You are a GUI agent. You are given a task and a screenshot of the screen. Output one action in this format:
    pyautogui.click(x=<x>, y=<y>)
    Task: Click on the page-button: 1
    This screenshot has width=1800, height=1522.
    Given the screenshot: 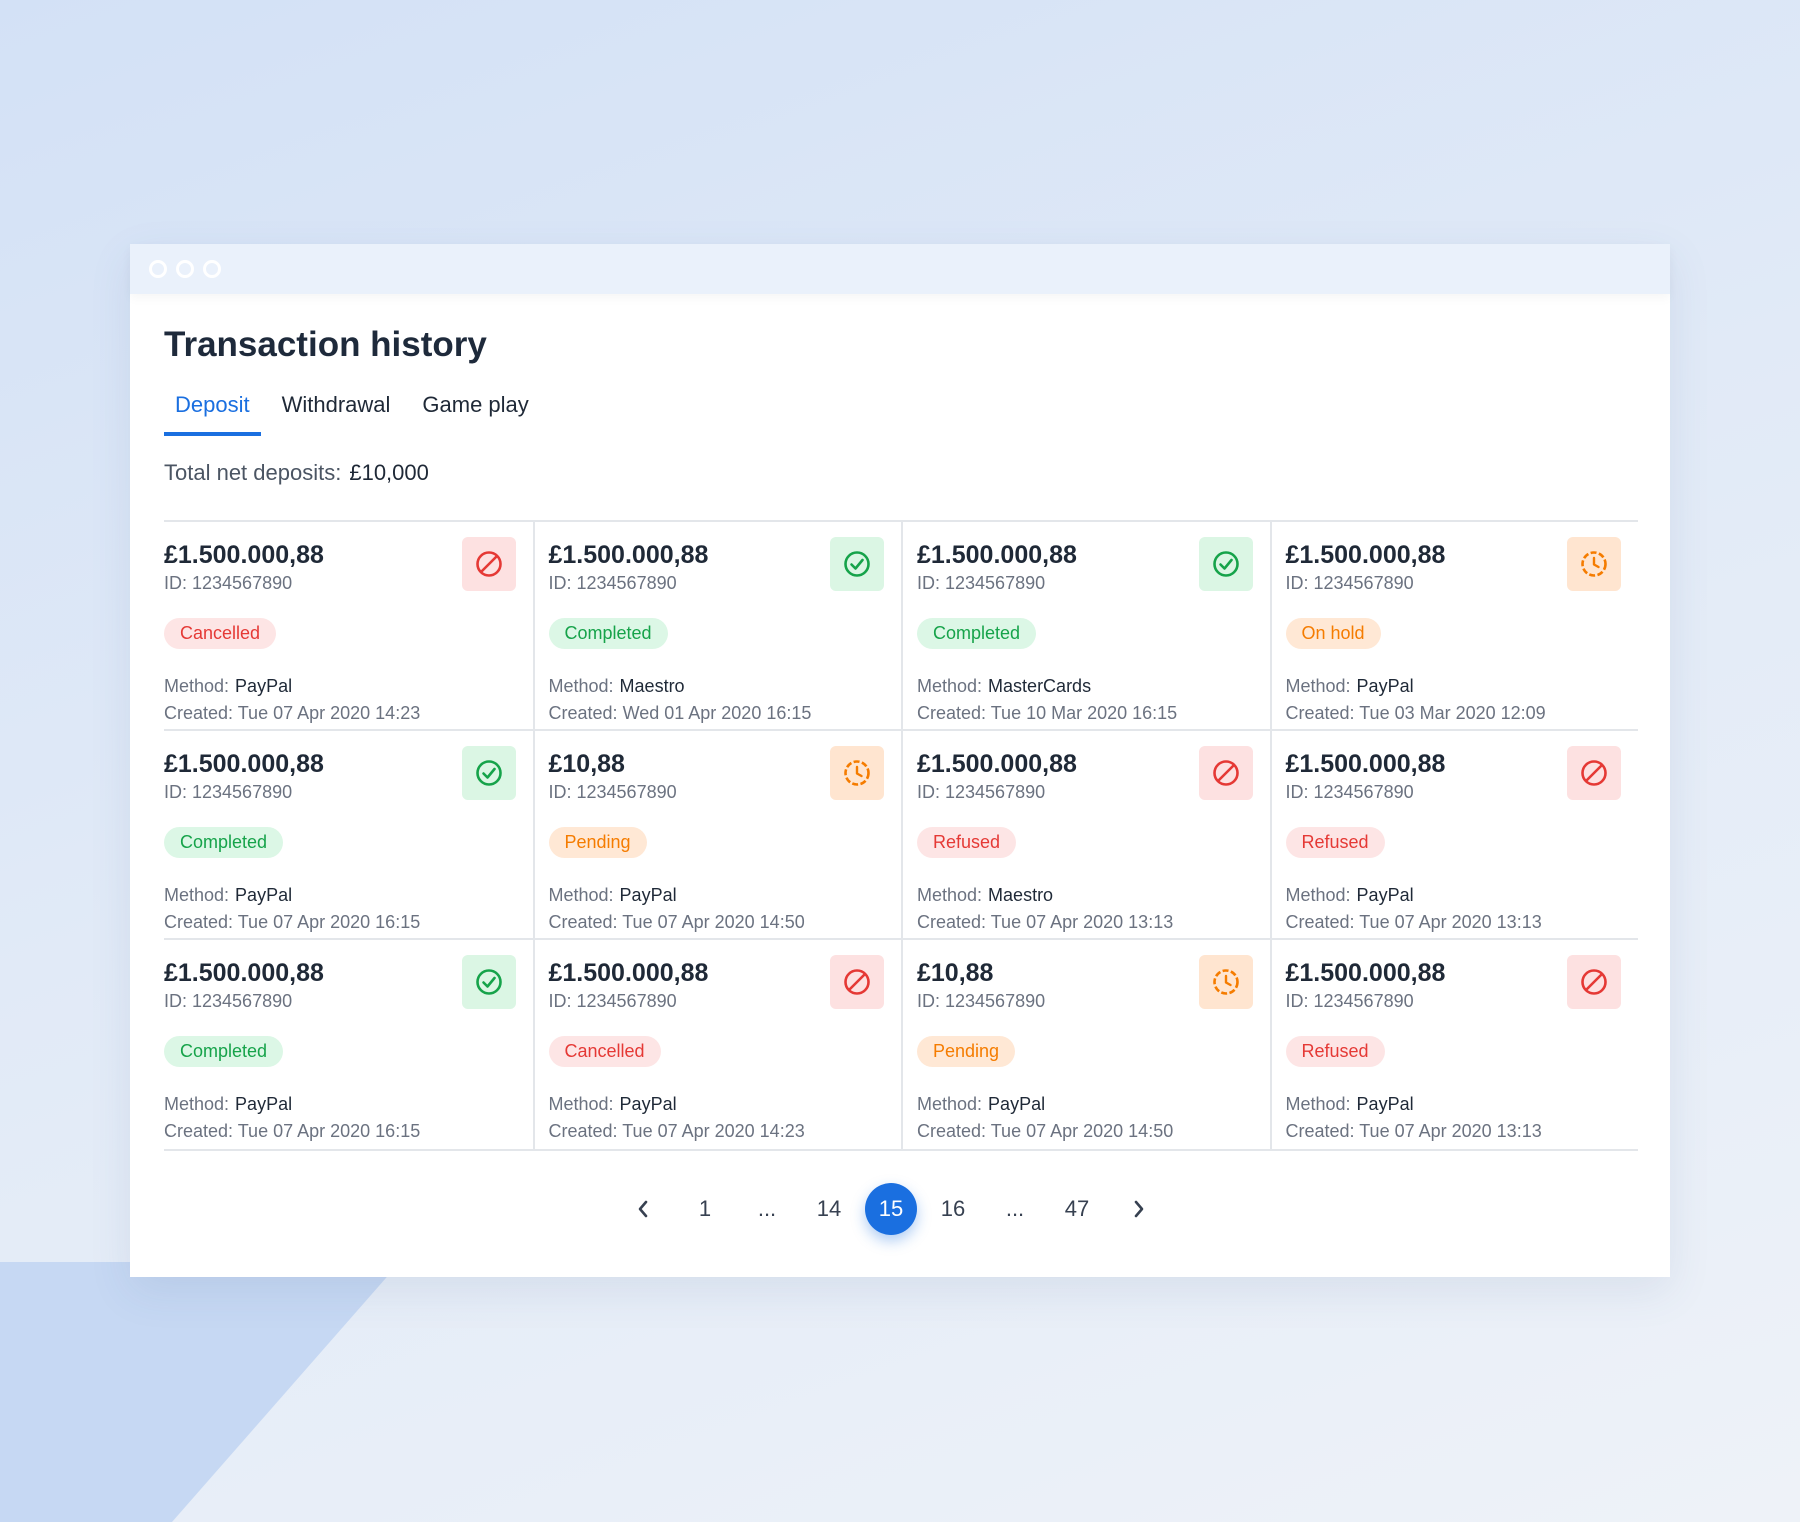 What is the action you would take?
    pyautogui.click(x=705, y=1209)
    